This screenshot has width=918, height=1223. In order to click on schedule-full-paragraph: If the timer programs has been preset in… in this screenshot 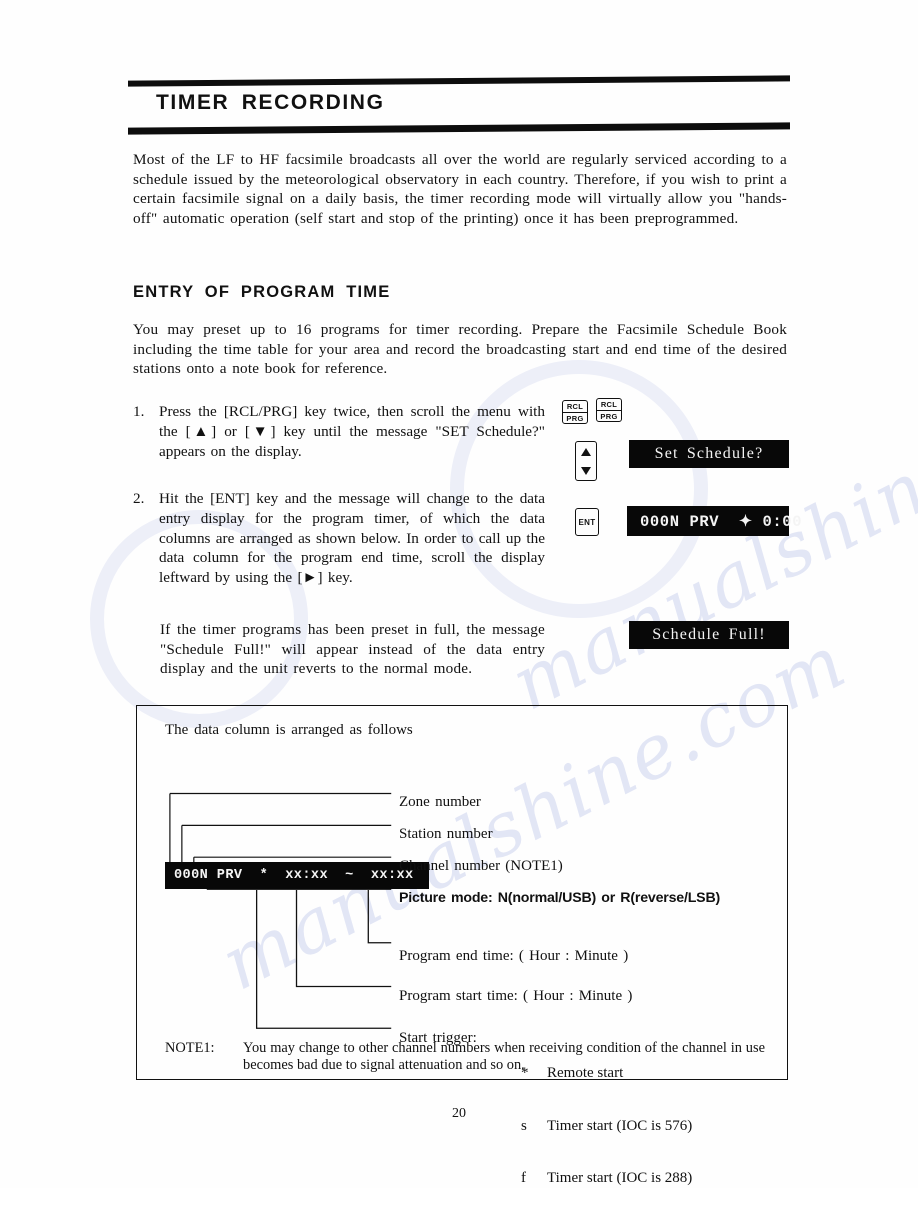, I will do `click(352, 649)`.